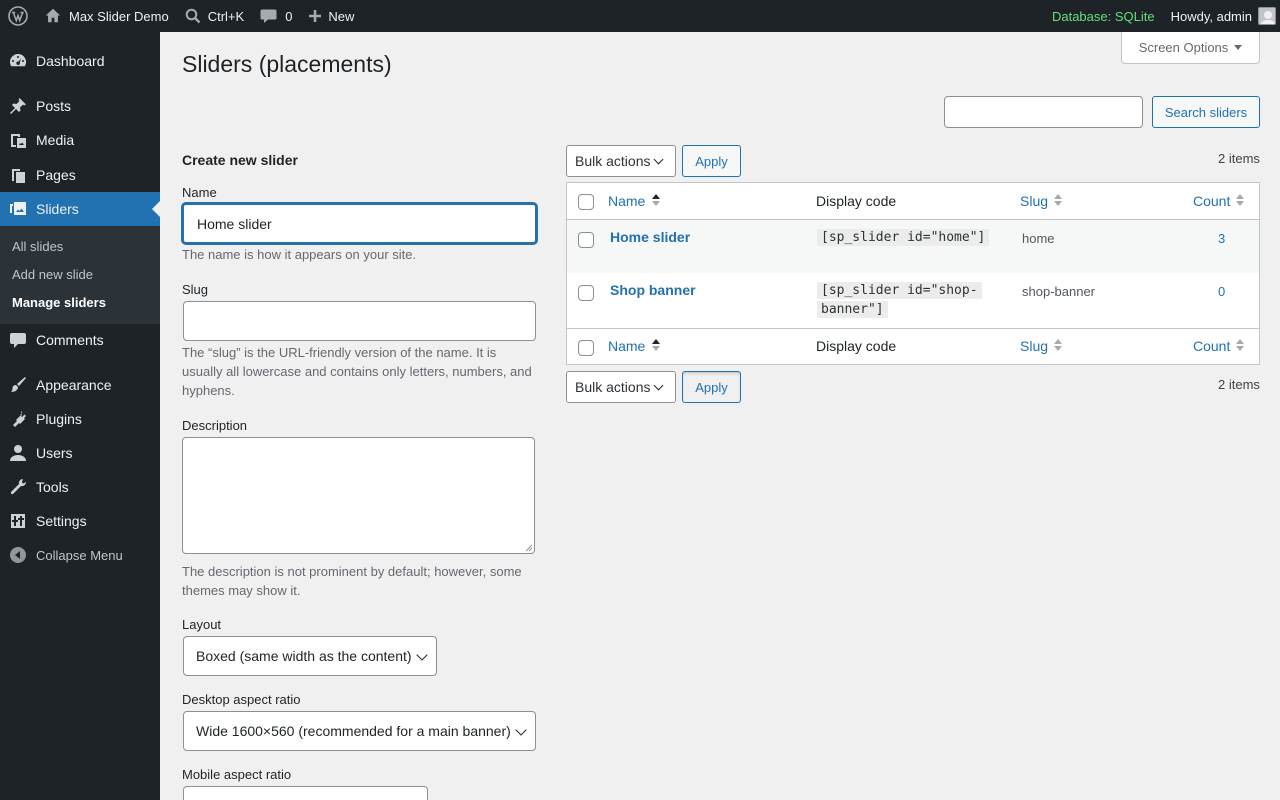 Image resolution: width=1280 pixels, height=800 pixels. Describe the element at coordinates (80, 175) in the screenshot. I see `menu-item-pages: Pages` at that location.